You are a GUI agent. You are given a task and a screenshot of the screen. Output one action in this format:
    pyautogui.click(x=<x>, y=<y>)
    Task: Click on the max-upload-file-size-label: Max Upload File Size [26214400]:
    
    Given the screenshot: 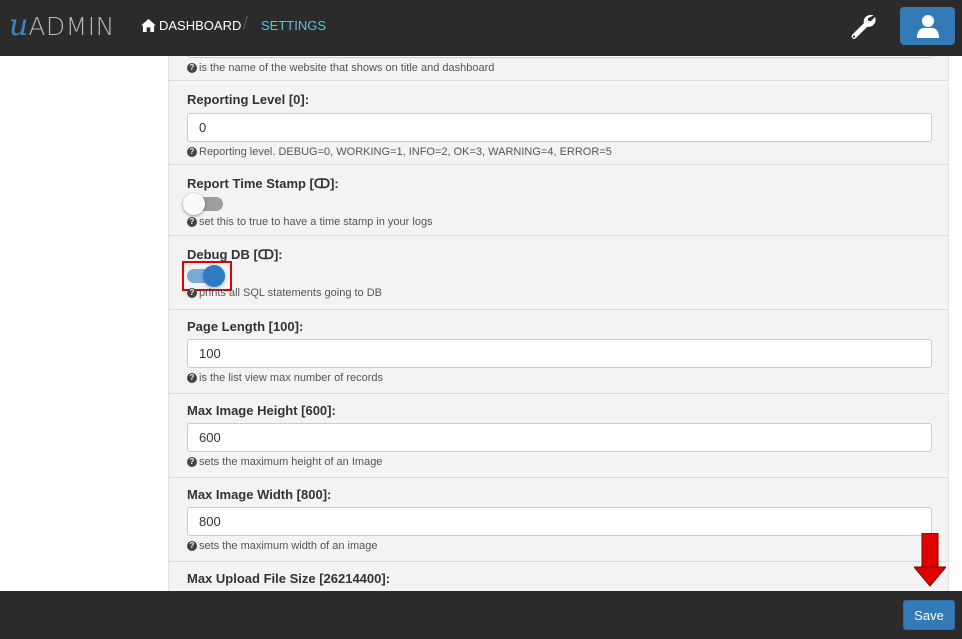 What is the action you would take?
    pyautogui.click(x=289, y=578)
    